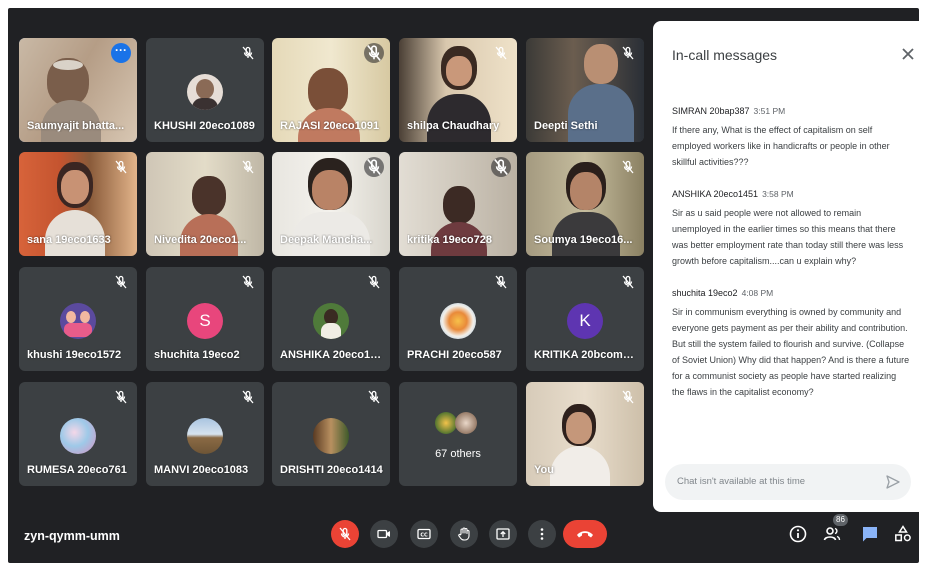 This screenshot has width=927, height=563. What do you see at coordinates (78, 204) in the screenshot?
I see `participant-tile: sana 19eco1633` at bounding box center [78, 204].